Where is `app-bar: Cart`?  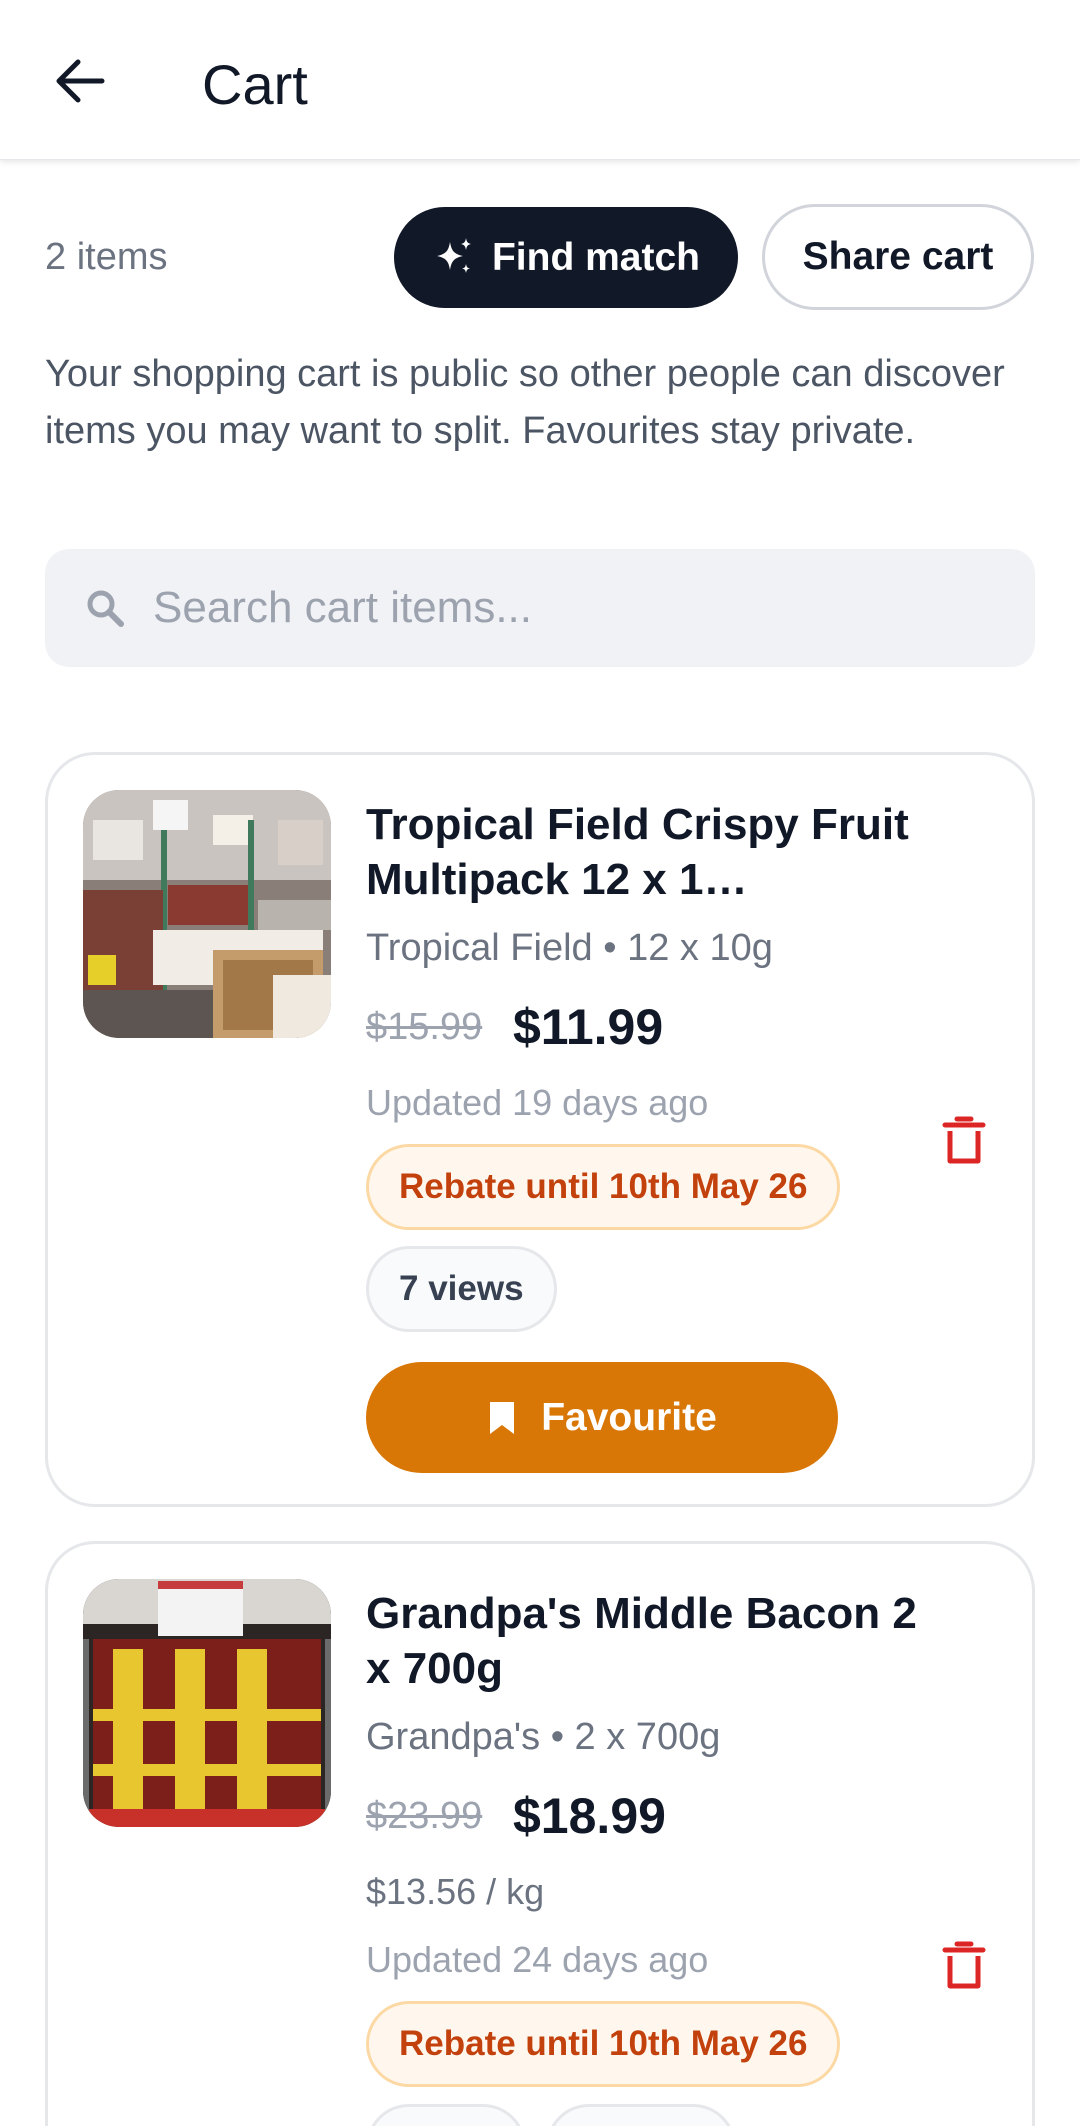
app-bar: Cart is located at coordinates (540, 80).